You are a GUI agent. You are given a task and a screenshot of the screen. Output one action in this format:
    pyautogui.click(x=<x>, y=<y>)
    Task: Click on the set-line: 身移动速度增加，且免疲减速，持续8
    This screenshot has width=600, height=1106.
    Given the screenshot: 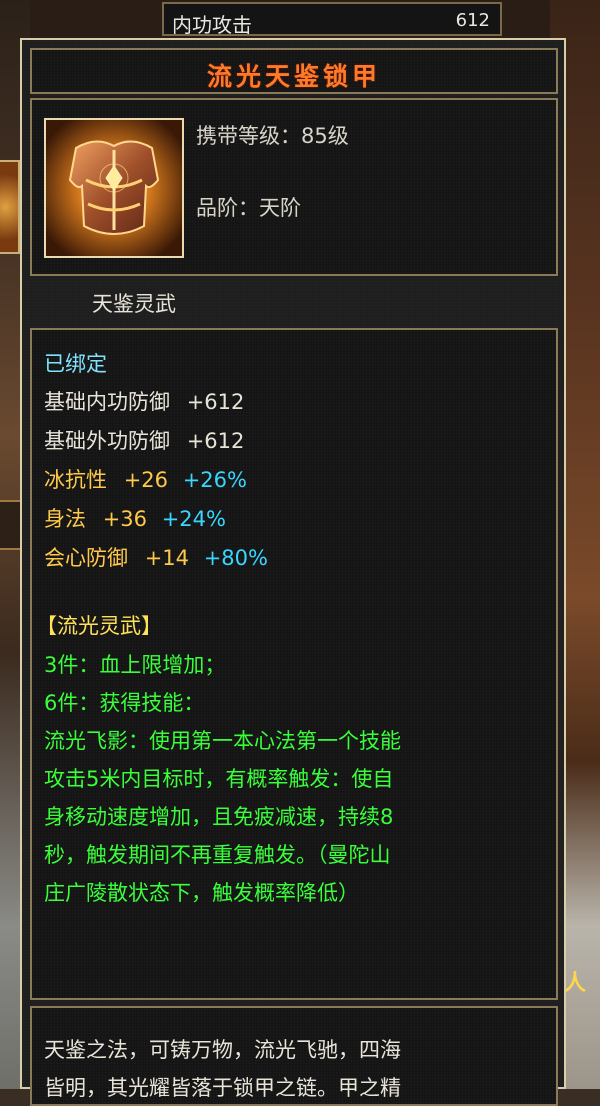 What is the action you would take?
    pyautogui.click(x=219, y=817)
    